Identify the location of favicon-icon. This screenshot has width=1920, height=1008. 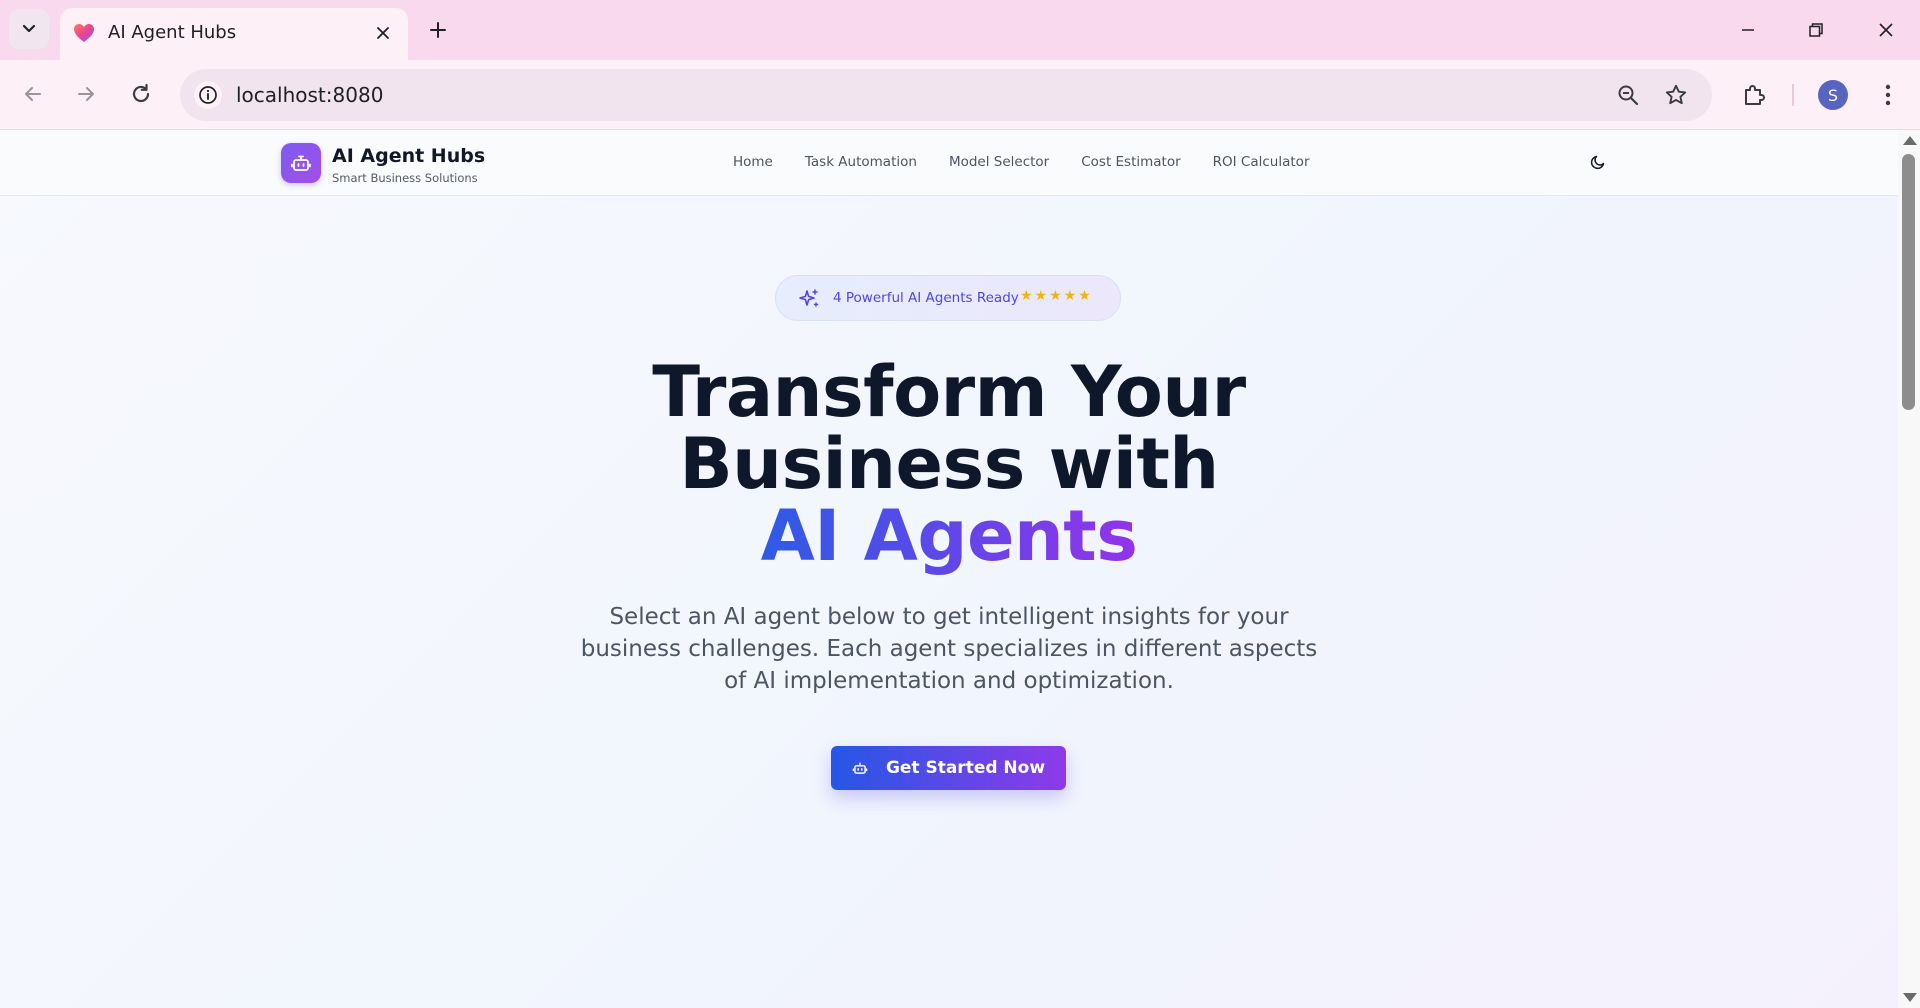
(84, 33).